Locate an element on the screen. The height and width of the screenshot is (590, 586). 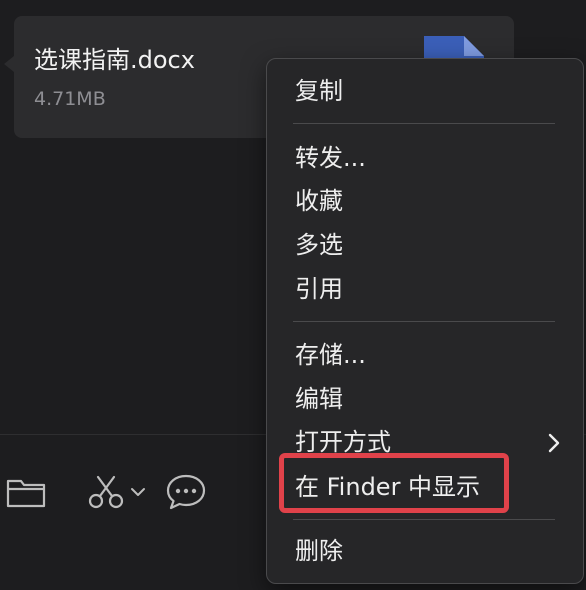
file-size: 4.71MB is located at coordinates (70, 99).